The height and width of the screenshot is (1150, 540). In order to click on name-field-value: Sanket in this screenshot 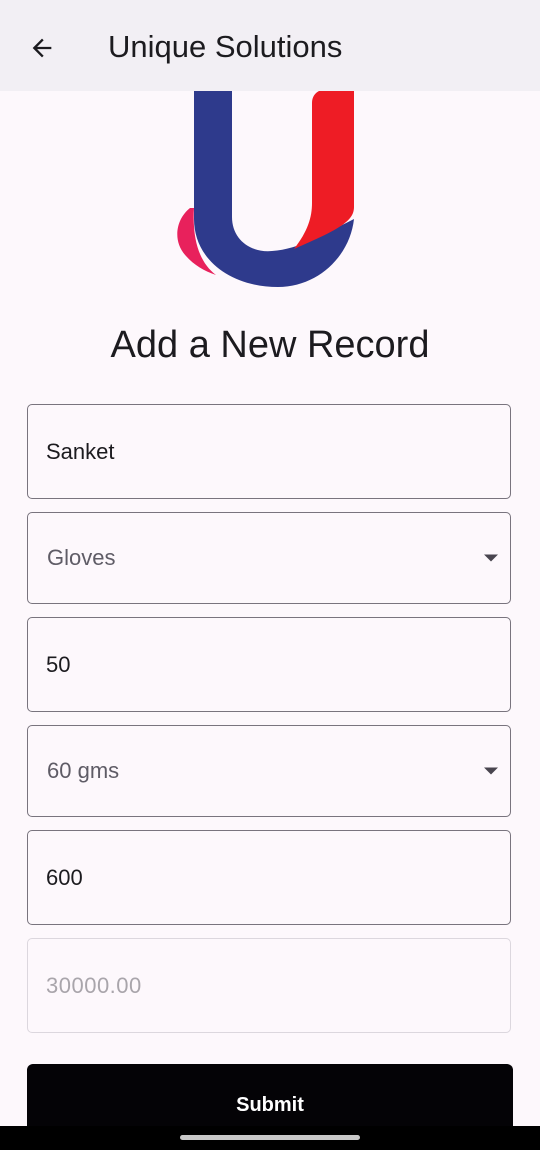, I will do `click(80, 451)`.